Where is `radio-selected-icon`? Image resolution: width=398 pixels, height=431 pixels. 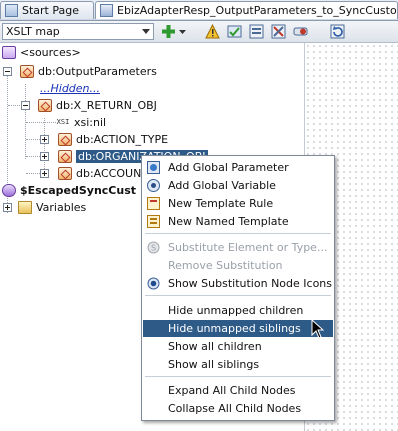
radio-selected-icon is located at coordinates (153, 283).